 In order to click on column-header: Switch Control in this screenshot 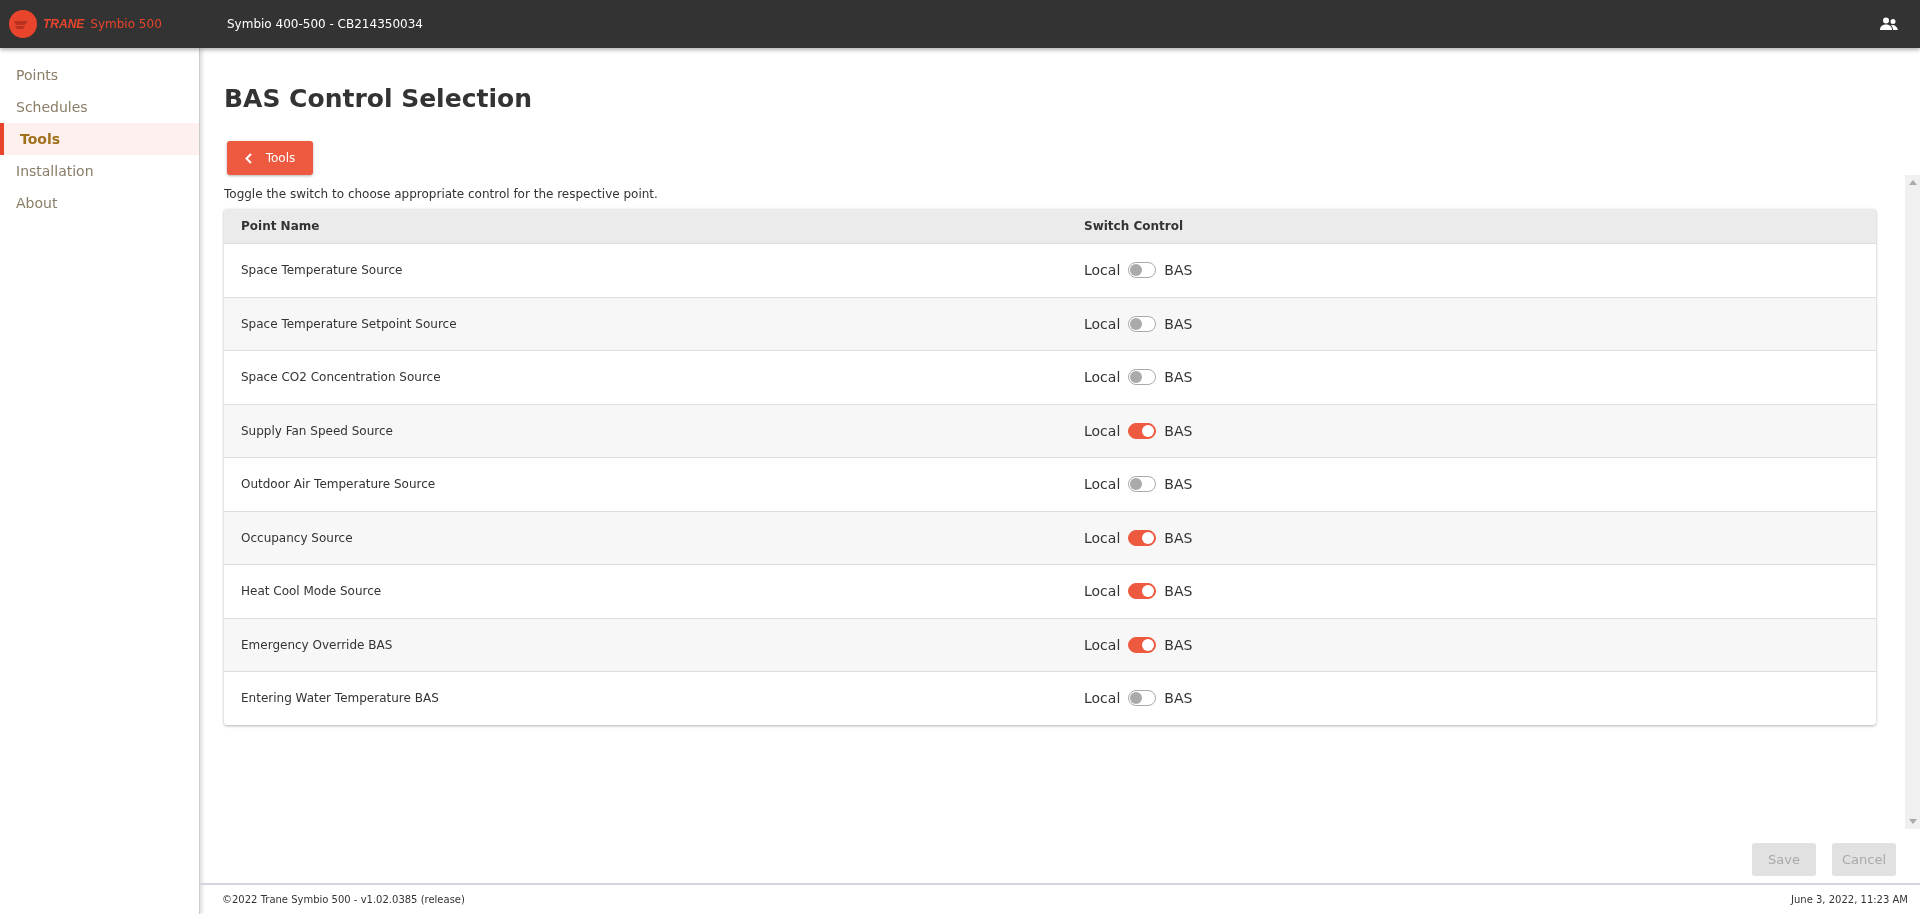, I will do `click(1134, 226)`.